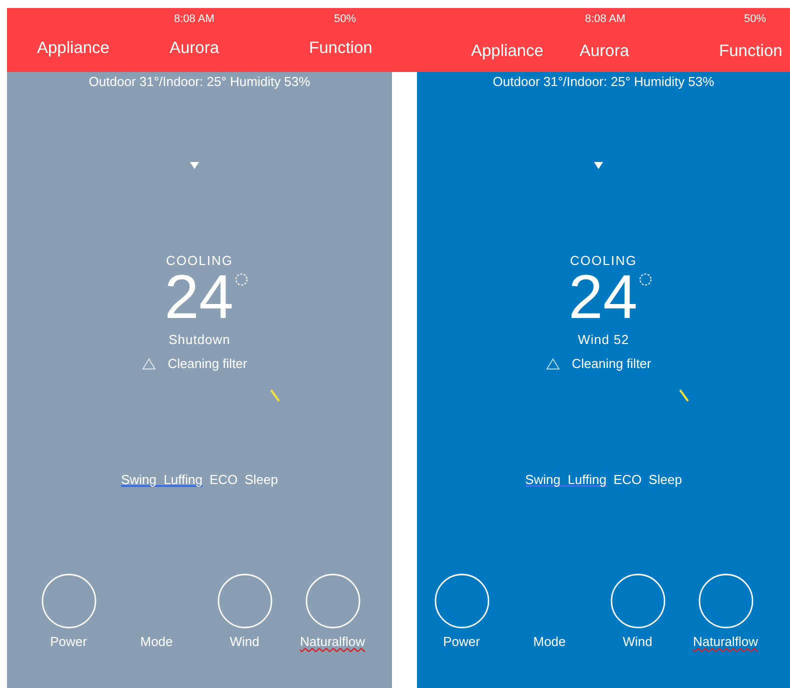  I want to click on unit-state: Shutdown, so click(199, 339).